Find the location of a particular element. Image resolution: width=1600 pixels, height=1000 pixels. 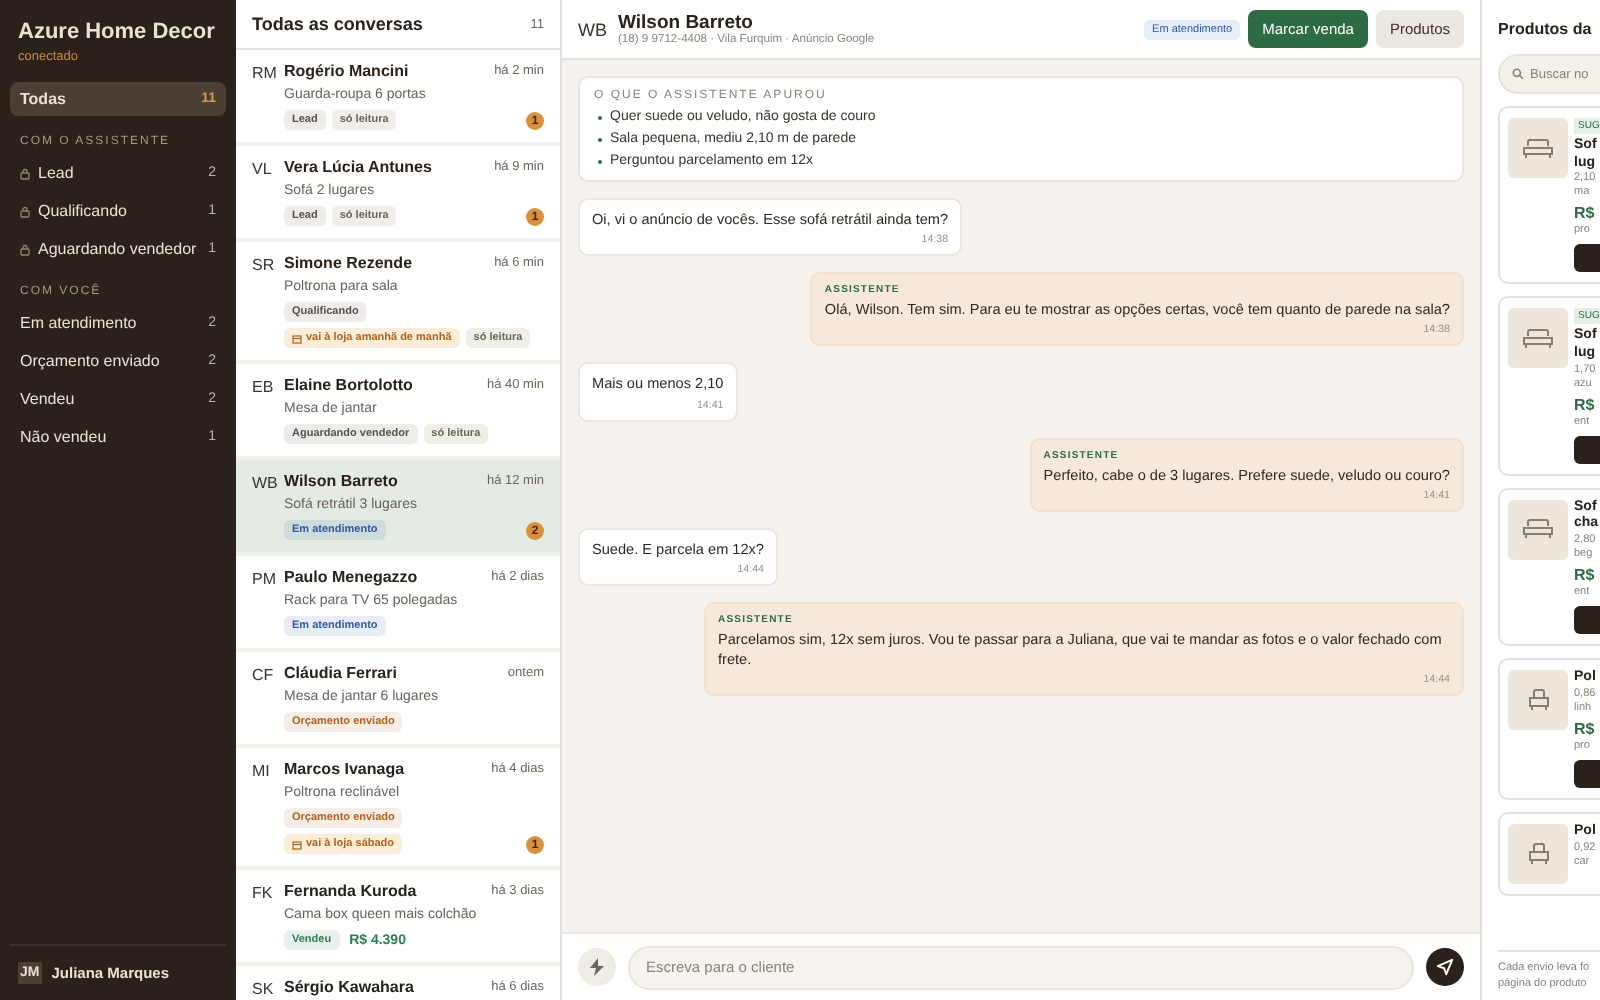

quick-reply-button is located at coordinates (597, 967).